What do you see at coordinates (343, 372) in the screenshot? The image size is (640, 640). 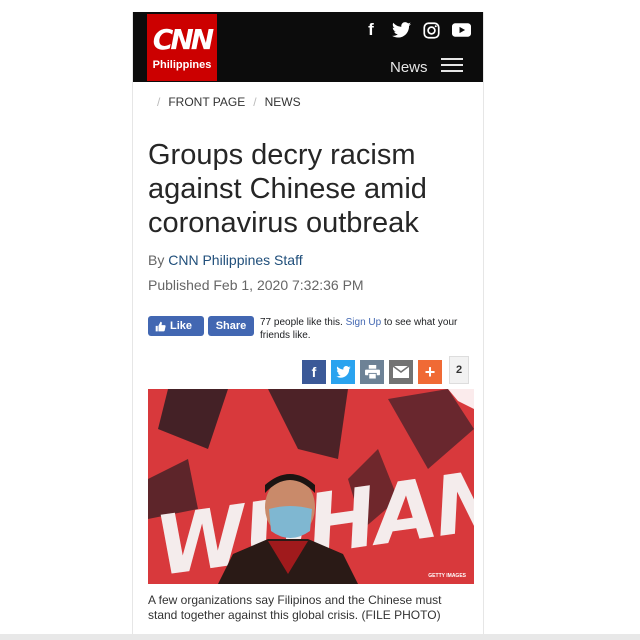 I see `twitter-share-icon` at bounding box center [343, 372].